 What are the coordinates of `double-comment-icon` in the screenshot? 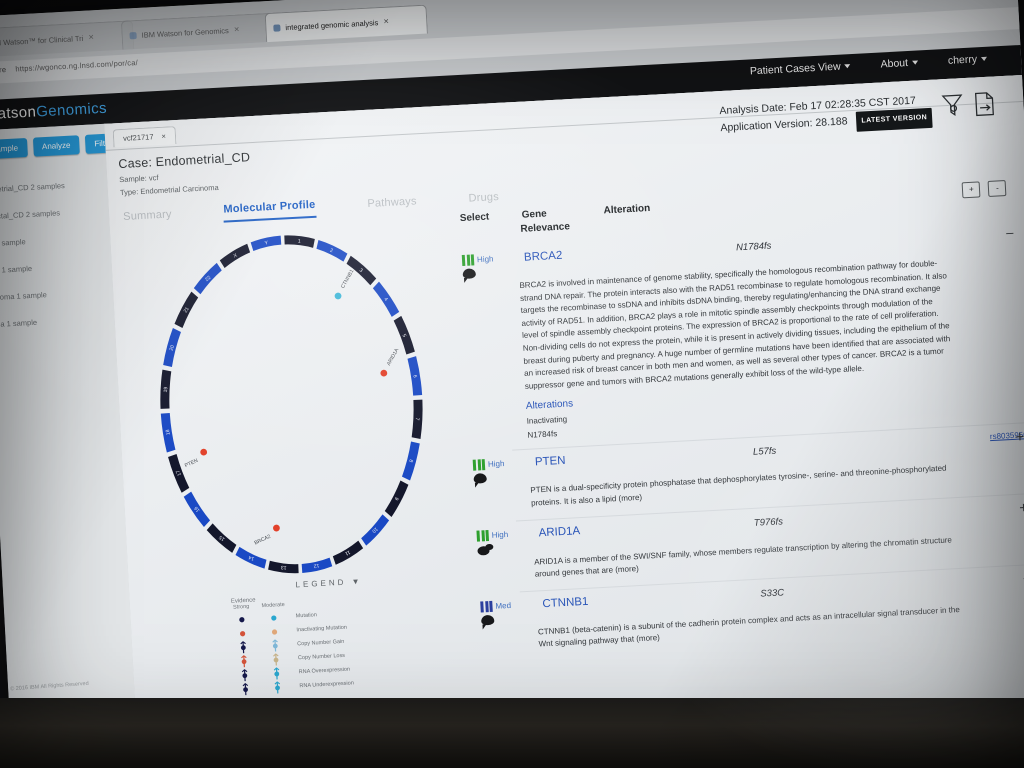 It's located at (485, 549).